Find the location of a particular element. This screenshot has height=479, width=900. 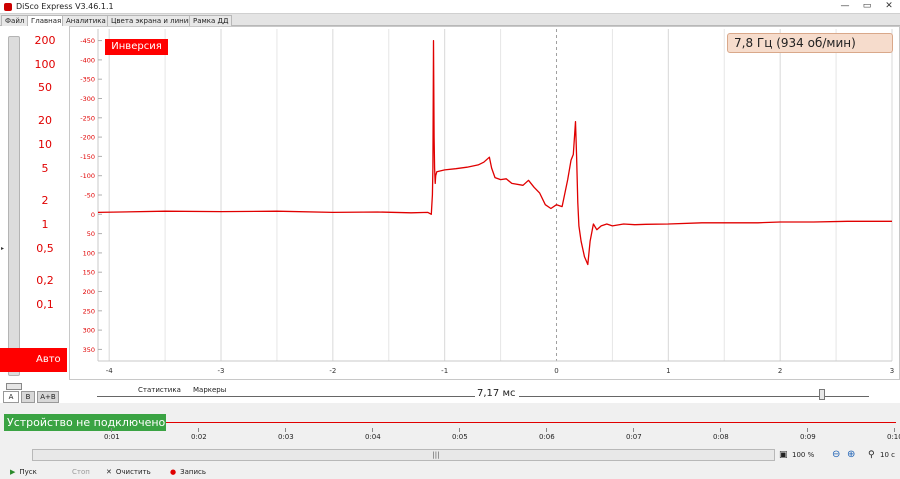

y-tick-label: 200 is located at coordinates (89, 292).